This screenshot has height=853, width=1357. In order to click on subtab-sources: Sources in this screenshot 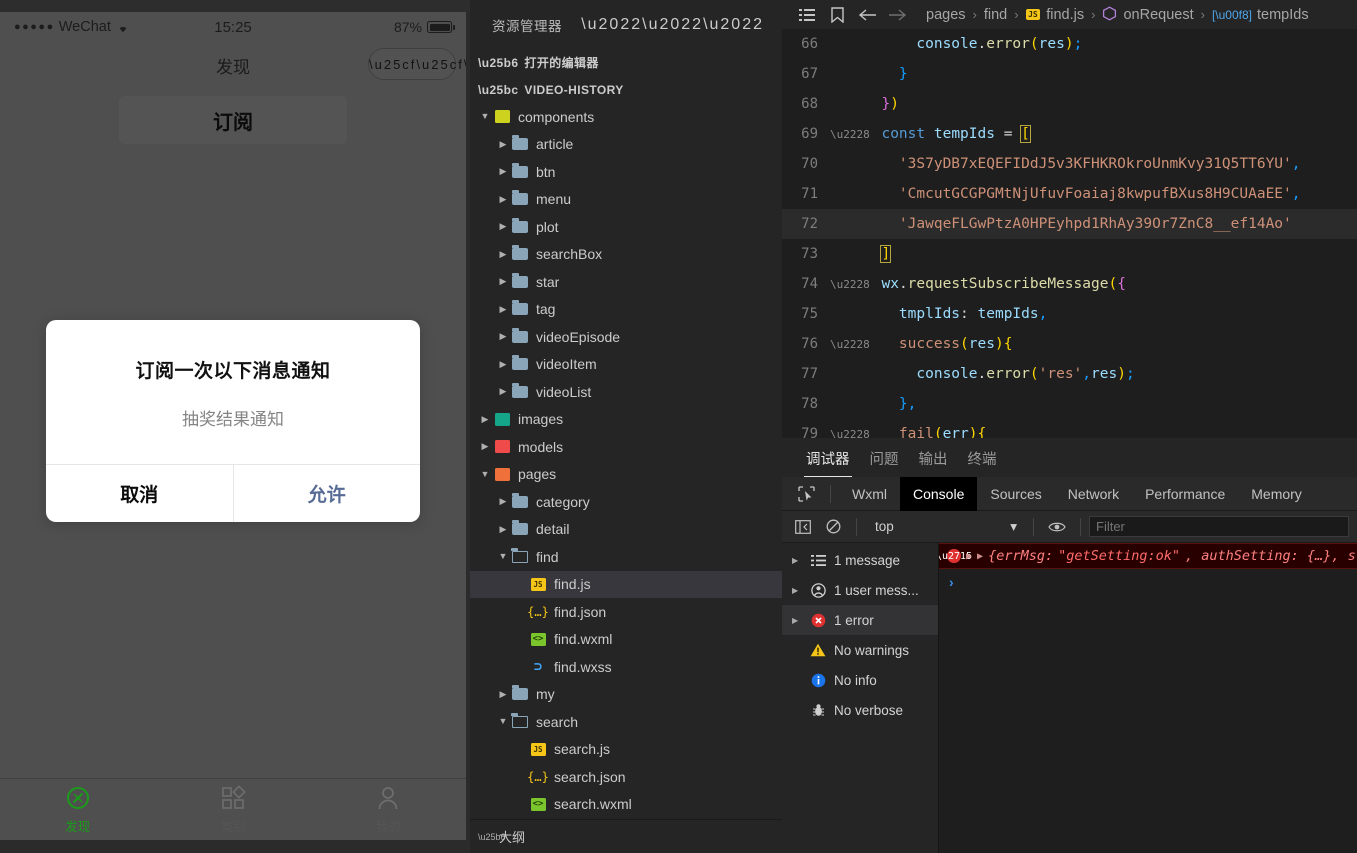, I will do `click(1015, 494)`.